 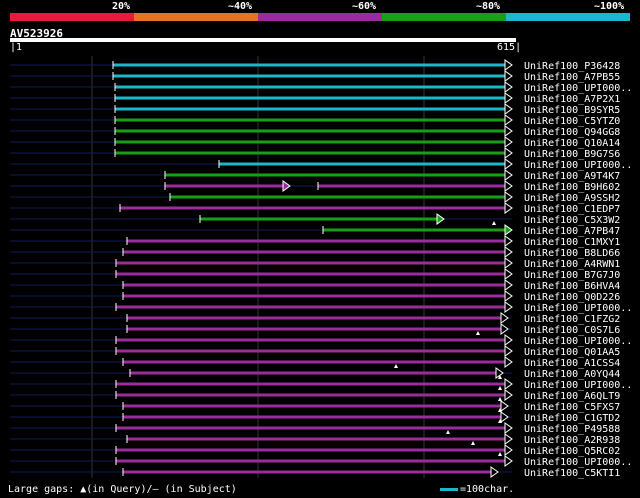 What do you see at coordinates (572, 451) in the screenshot?
I see `hit-name: UniRef100_Q5RC02` at bounding box center [572, 451].